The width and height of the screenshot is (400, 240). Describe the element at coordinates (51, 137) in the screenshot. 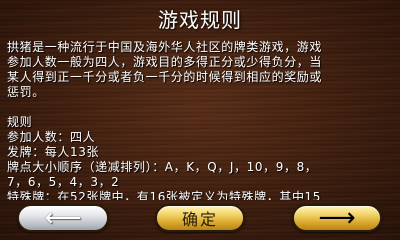

I see `rule-players: 参加人数：四人` at that location.